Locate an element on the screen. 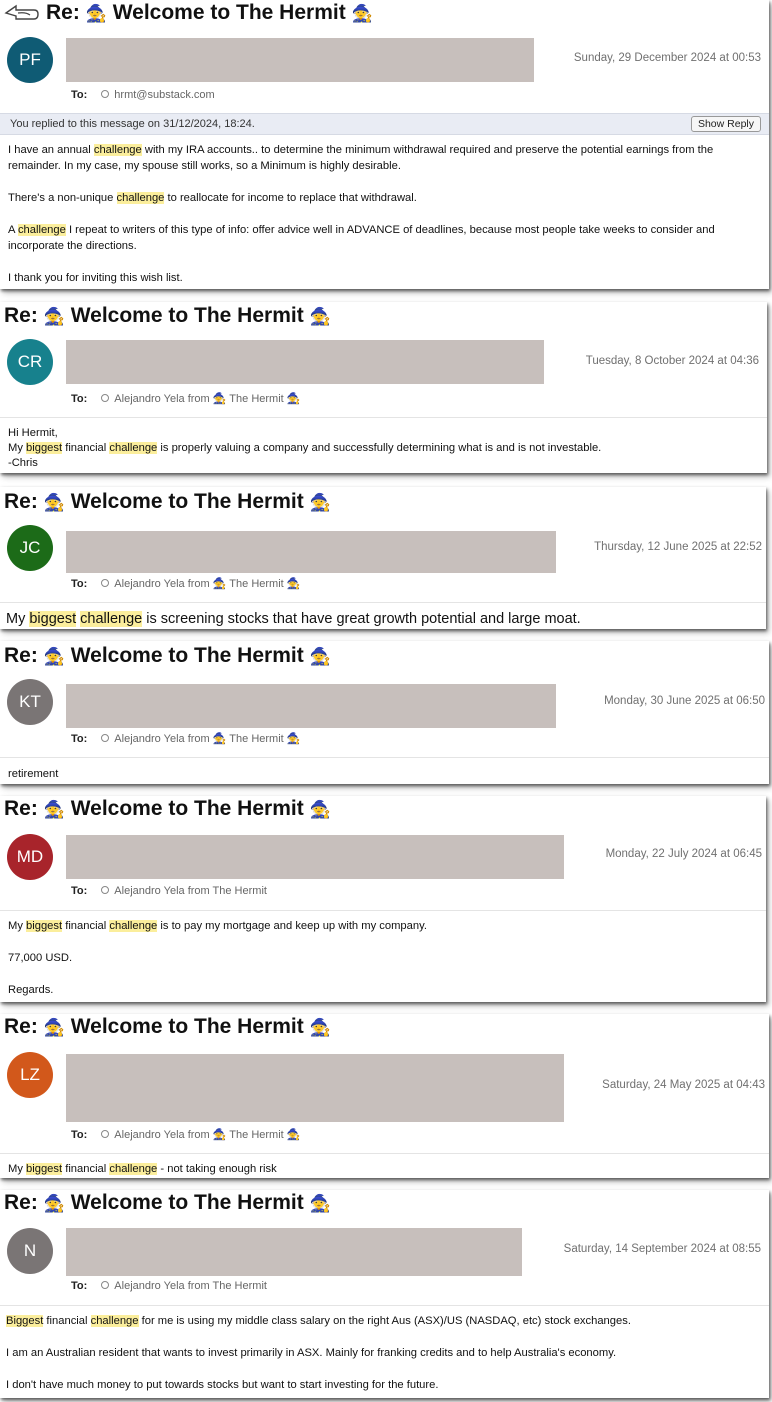 The height and width of the screenshot is (1402, 772). avatar: N is located at coordinates (30, 1251).